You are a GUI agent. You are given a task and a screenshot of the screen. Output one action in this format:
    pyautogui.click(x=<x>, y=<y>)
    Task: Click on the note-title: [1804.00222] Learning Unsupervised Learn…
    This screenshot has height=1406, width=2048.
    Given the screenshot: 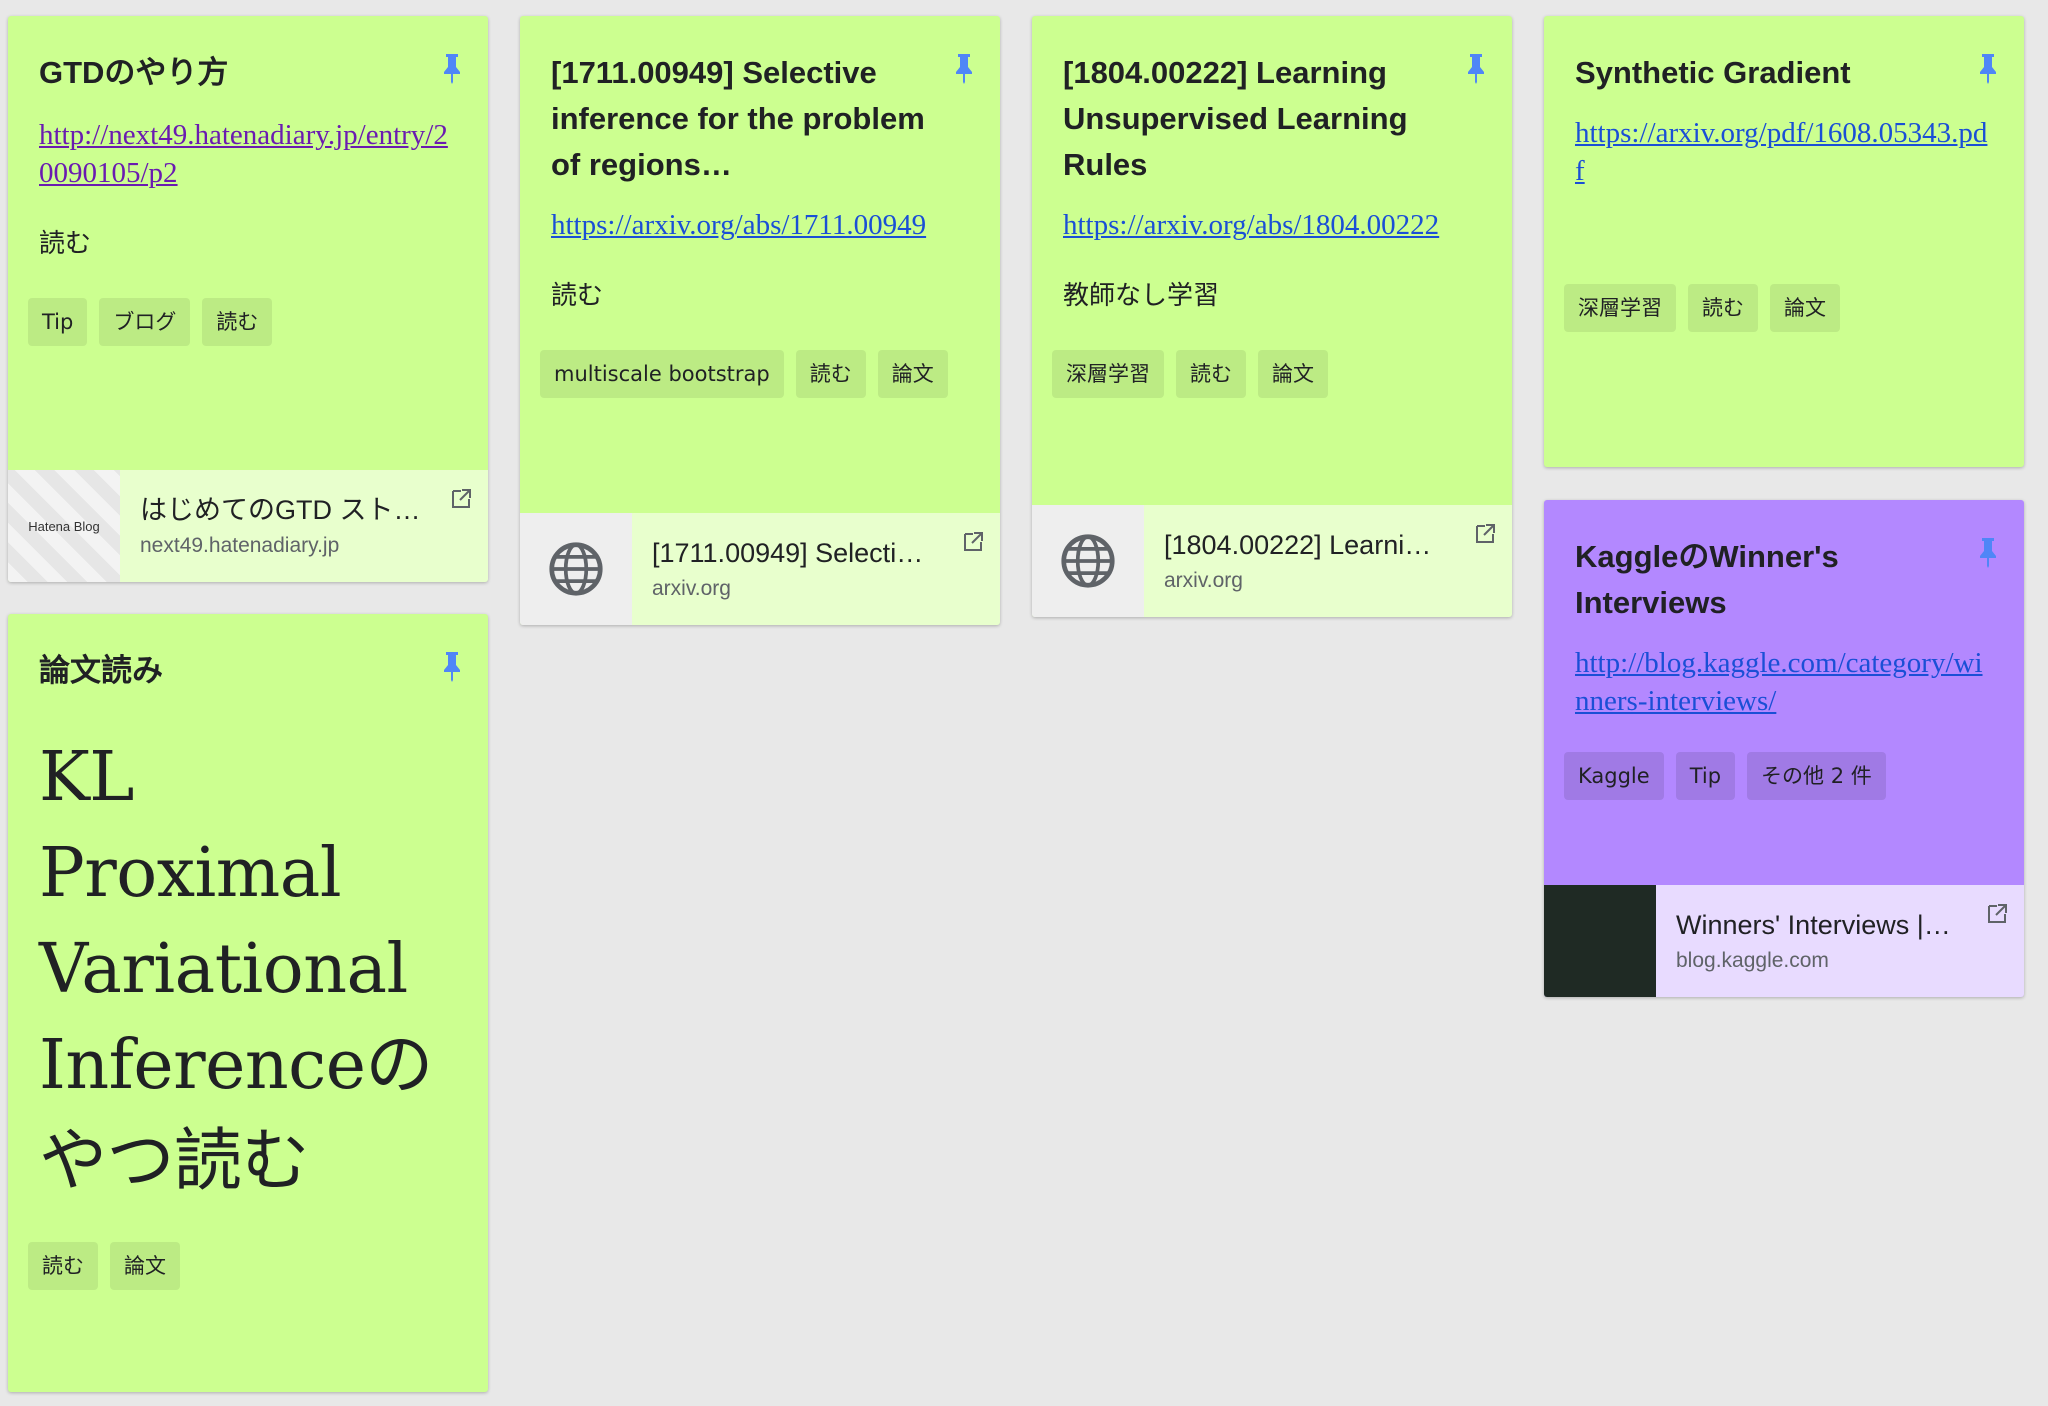 What is the action you would take?
    pyautogui.click(x=1235, y=118)
    